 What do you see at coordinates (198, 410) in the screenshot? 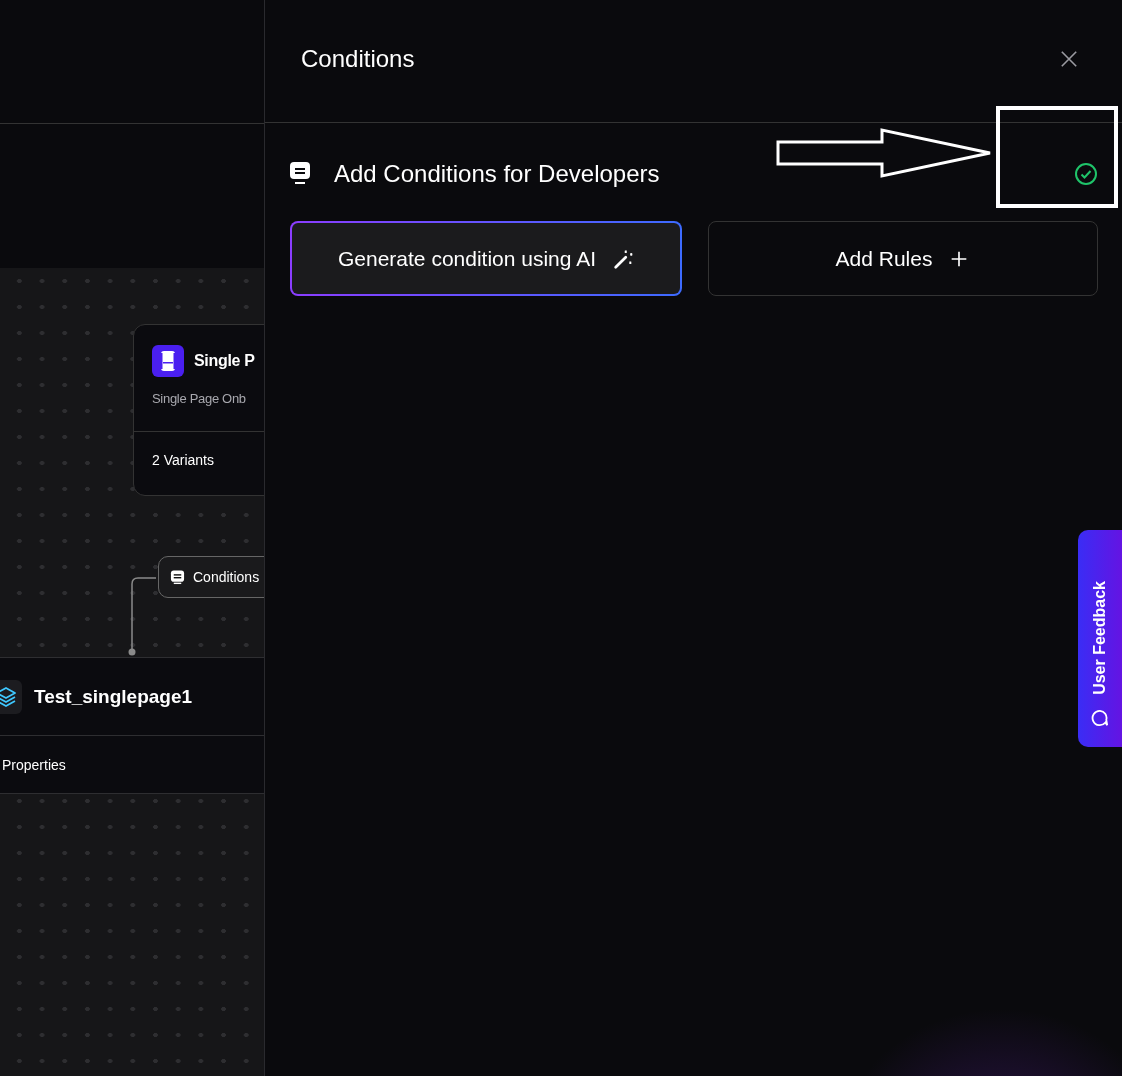
I see `node-card: Single P Single Page Onb 2 Variants` at bounding box center [198, 410].